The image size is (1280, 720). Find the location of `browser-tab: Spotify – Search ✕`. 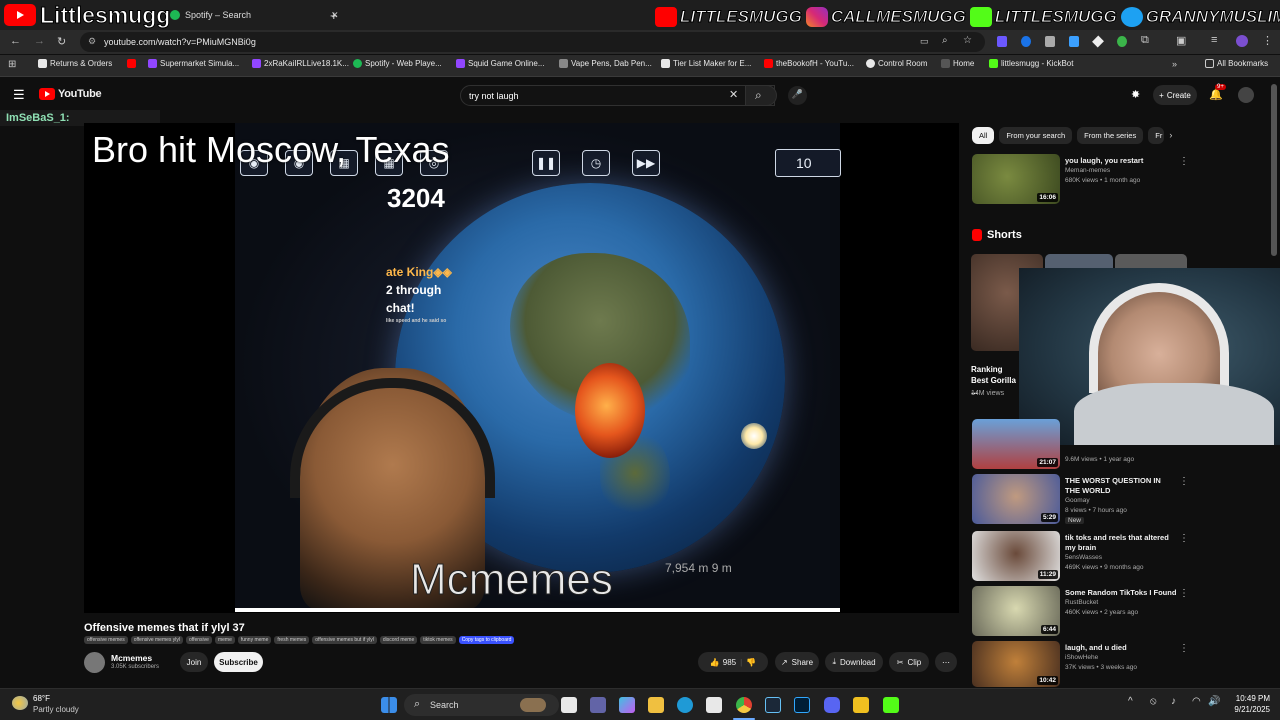

browser-tab: Spotify – Search ✕ is located at coordinates (254, 15).